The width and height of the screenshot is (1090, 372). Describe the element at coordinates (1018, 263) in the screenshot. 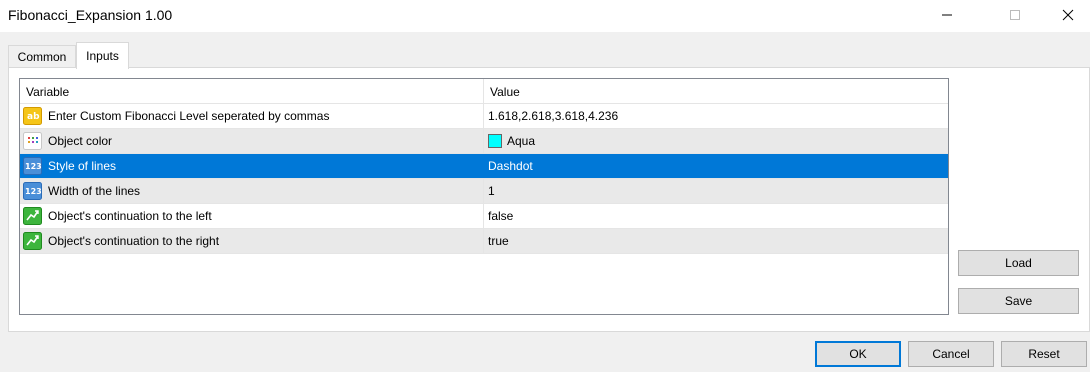

I see `load-button: Load` at that location.